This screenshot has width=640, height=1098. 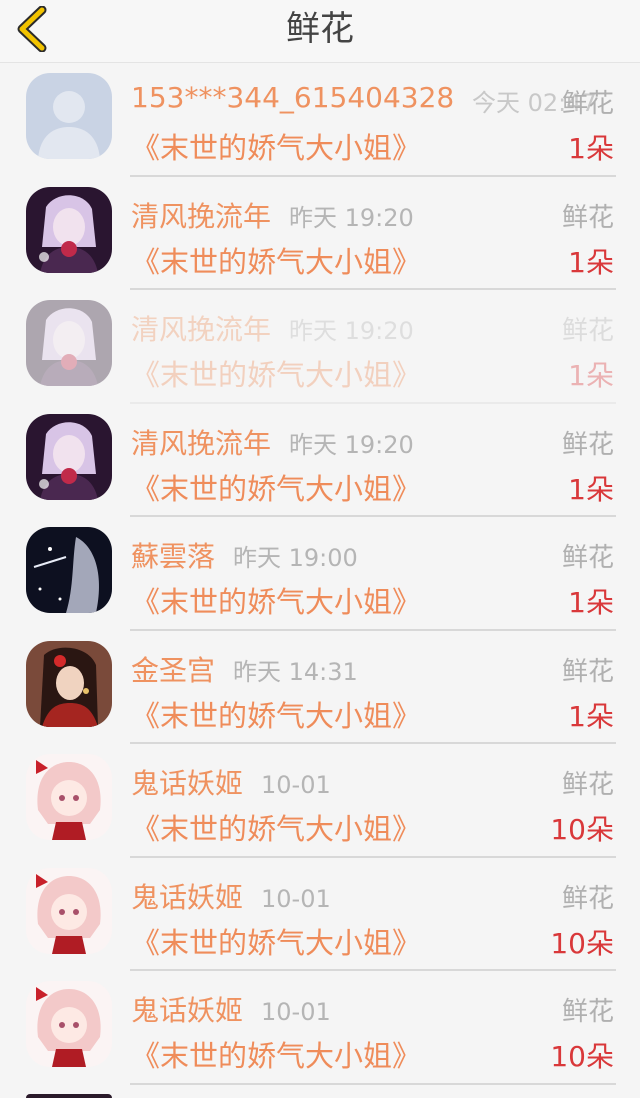 I want to click on next-row-avatar-edge, so click(x=69, y=1096).